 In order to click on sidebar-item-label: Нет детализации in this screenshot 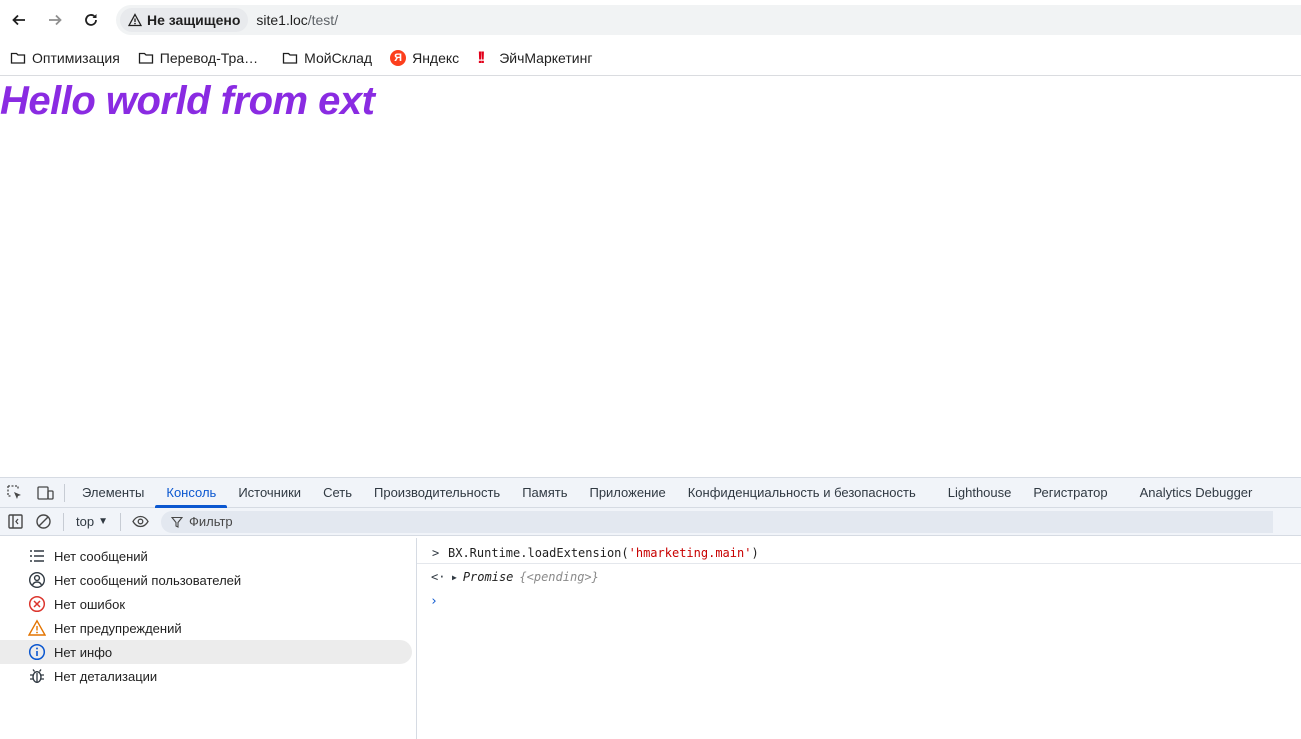, I will do `click(106, 676)`.